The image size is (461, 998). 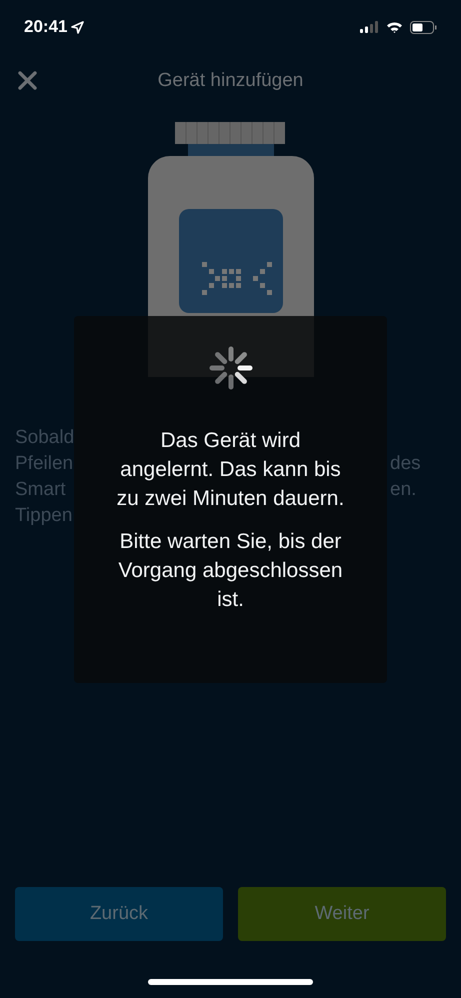 I want to click on instruction-text: Sobald, so click(x=45, y=438).